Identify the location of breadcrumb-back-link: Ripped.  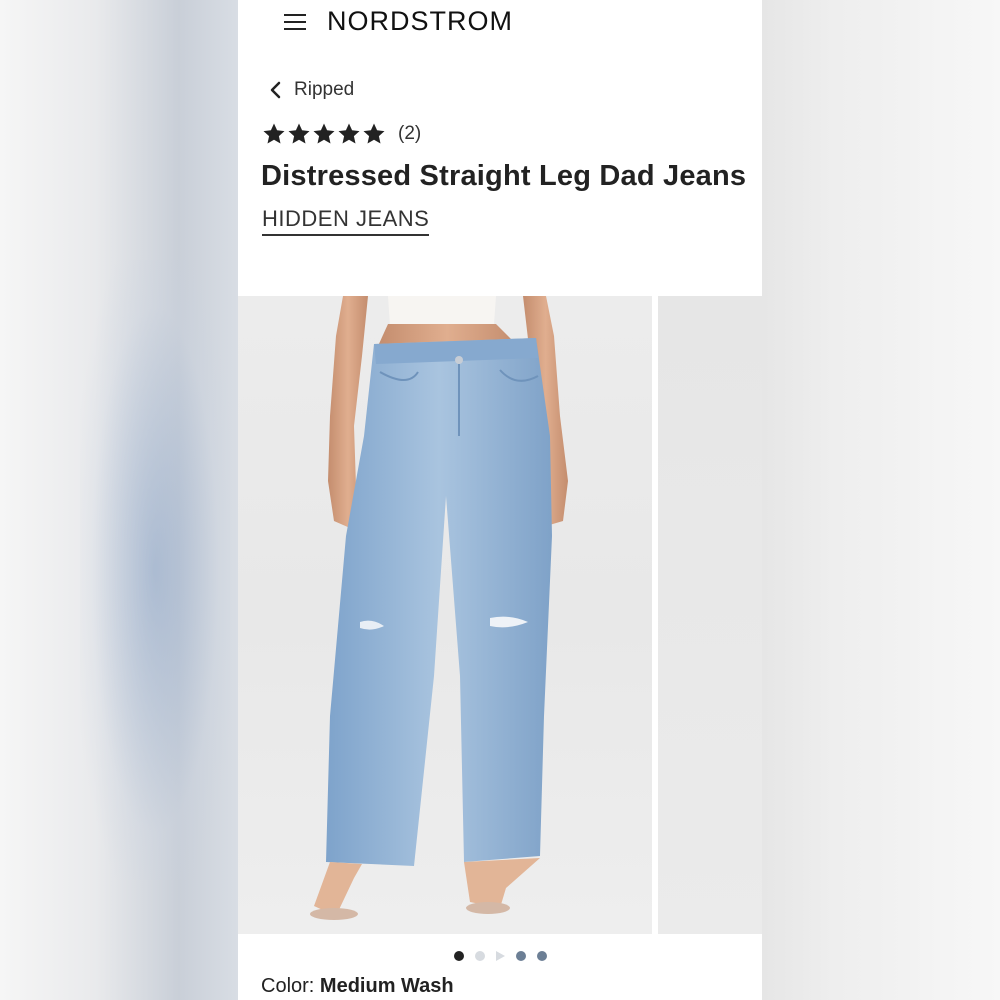
(311, 90).